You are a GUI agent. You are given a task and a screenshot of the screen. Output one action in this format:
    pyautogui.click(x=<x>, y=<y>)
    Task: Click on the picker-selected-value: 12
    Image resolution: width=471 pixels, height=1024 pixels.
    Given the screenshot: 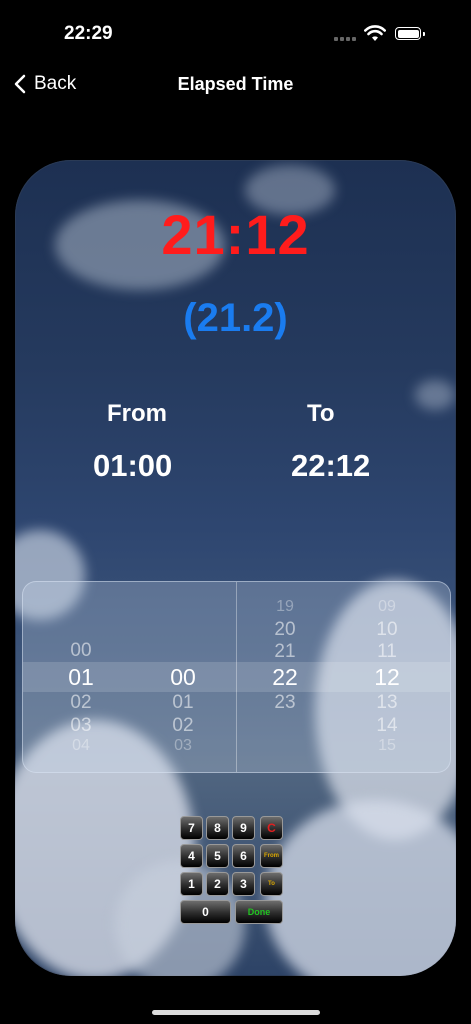 What is the action you would take?
    pyautogui.click(x=387, y=677)
    